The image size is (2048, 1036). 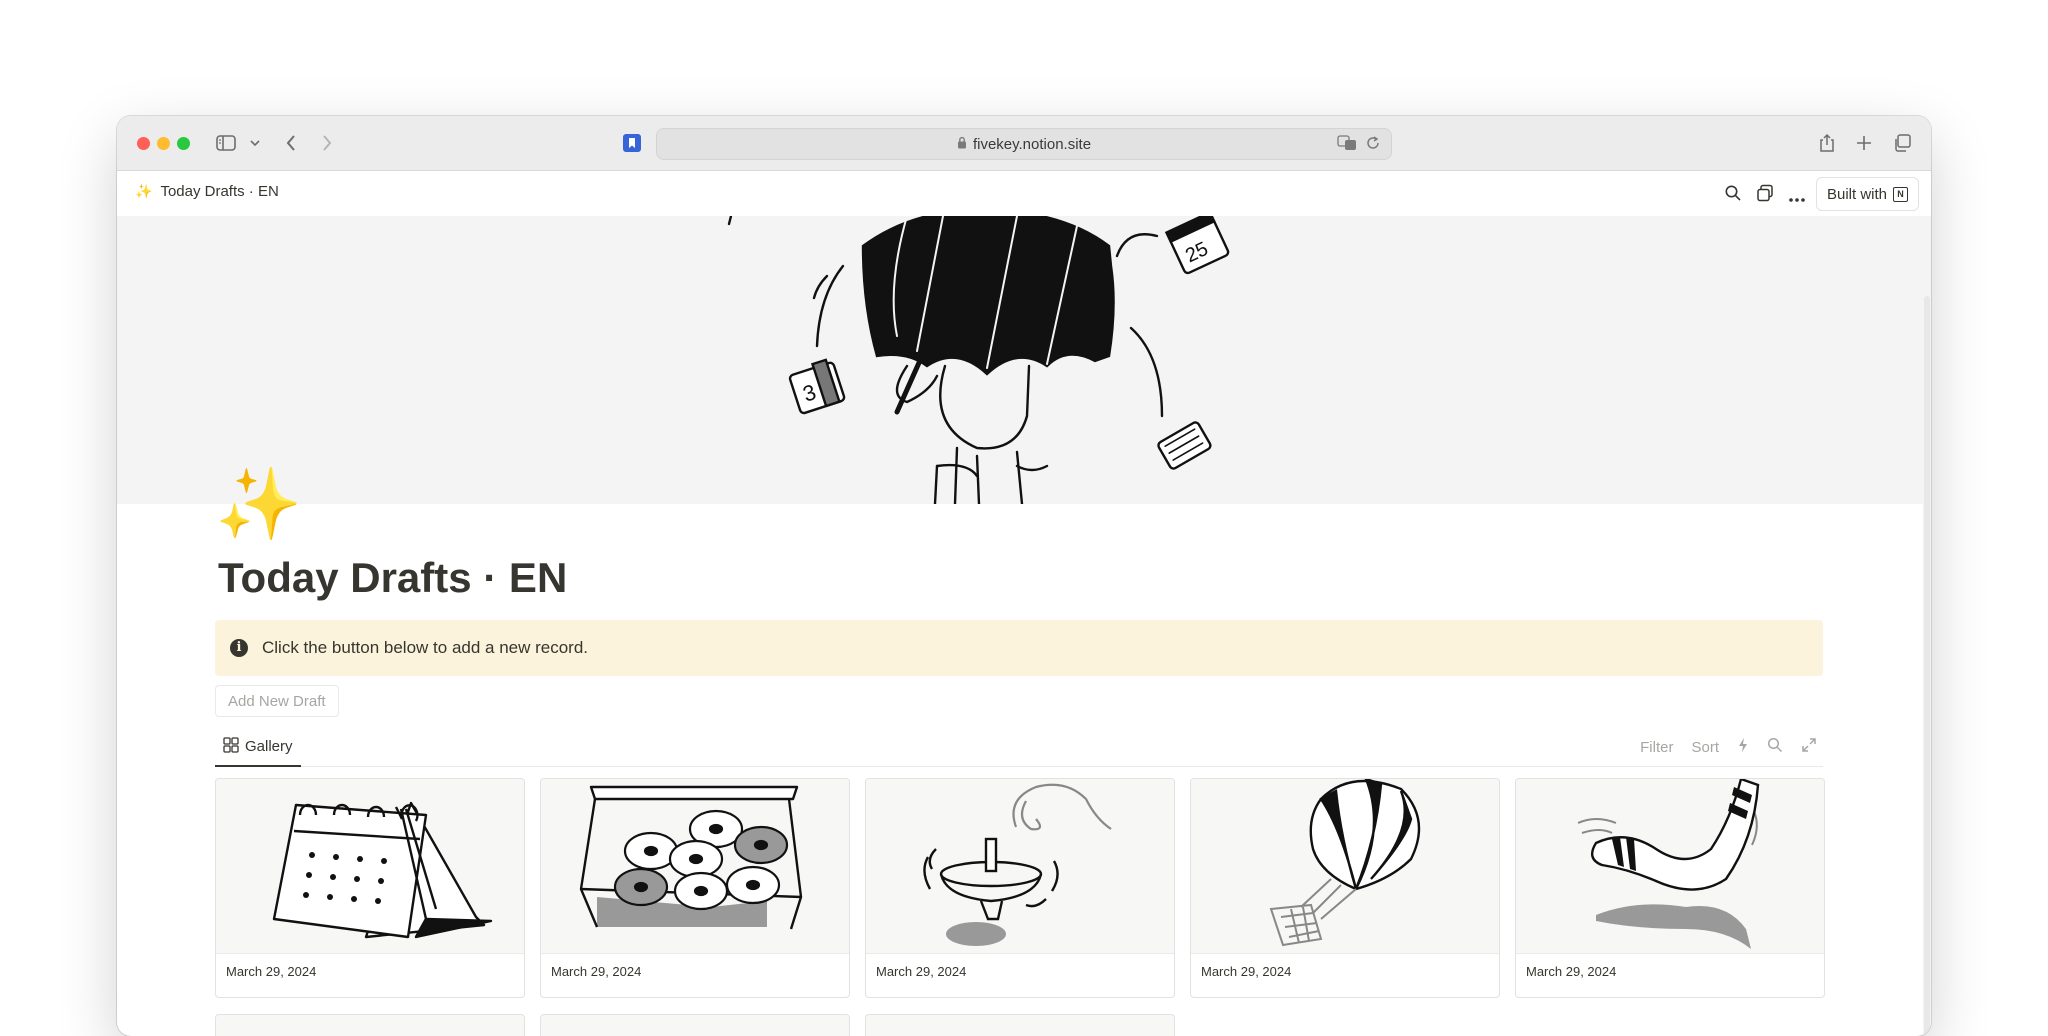 I want to click on sidebar-toggle-icon, so click(x=226, y=143).